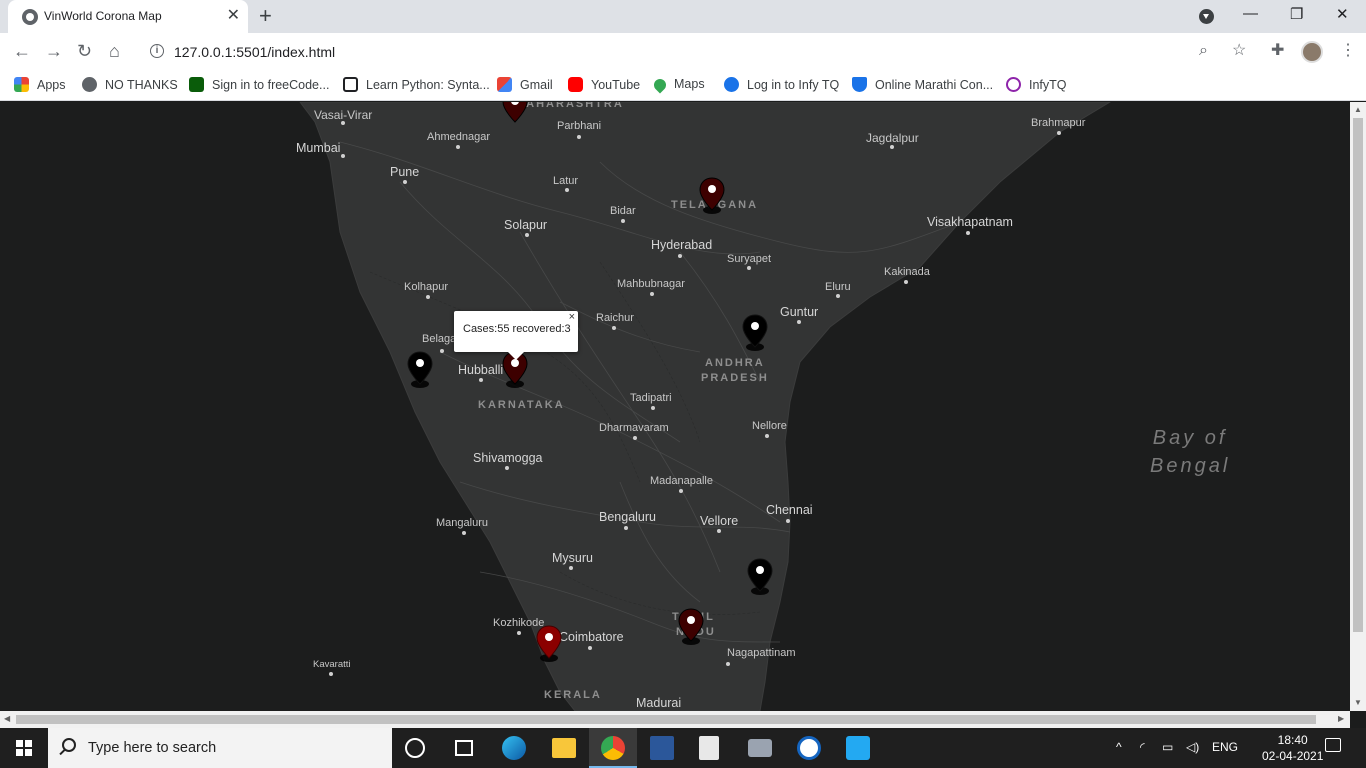  I want to click on city-label: Mysuru, so click(572, 558).